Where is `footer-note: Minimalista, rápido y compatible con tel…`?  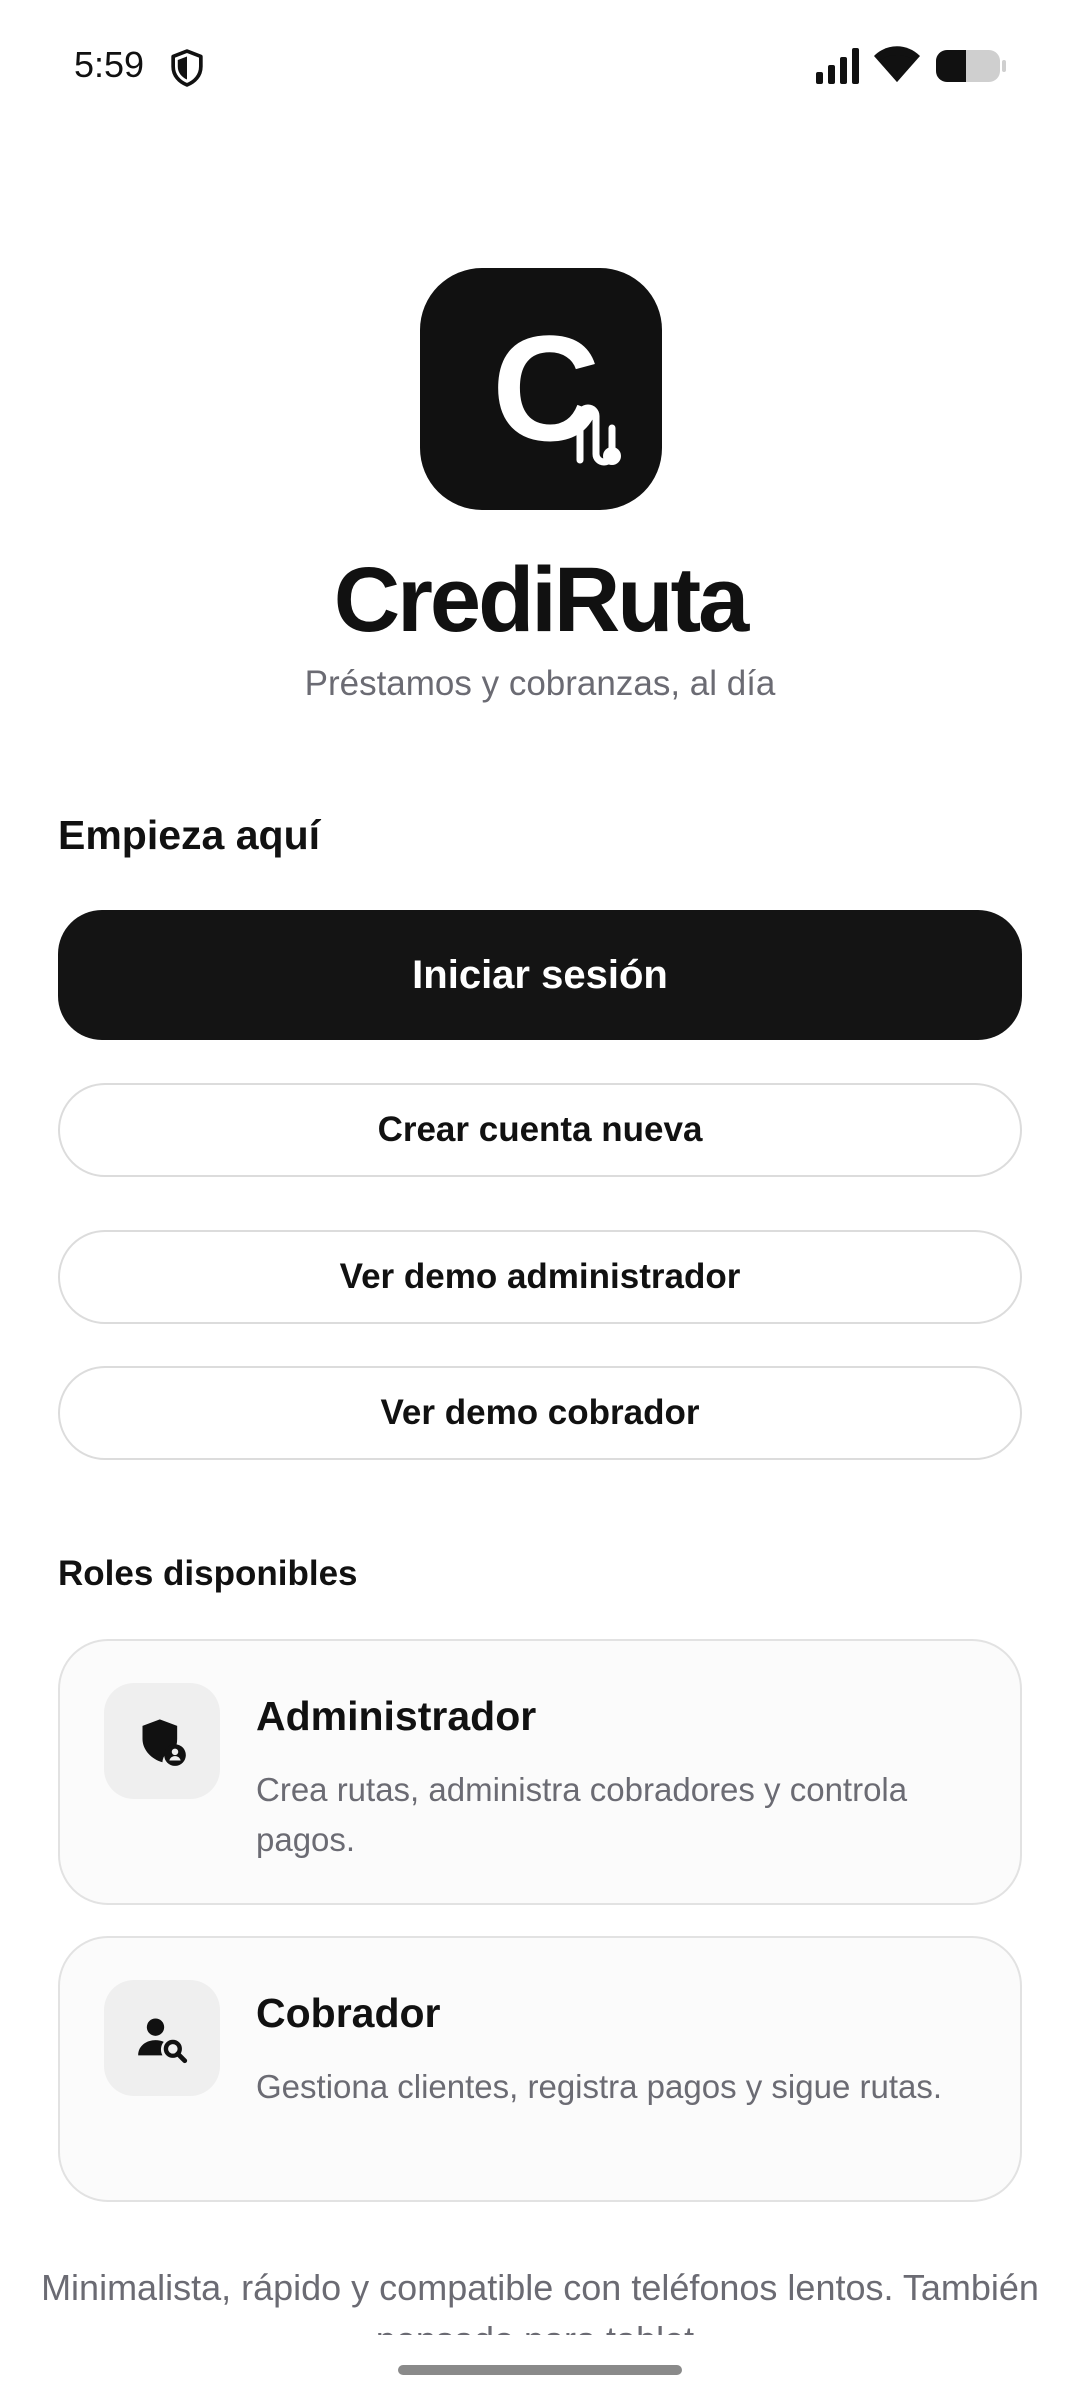
footer-note: Minimalista, rápido y compatible con tel… is located at coordinates (540, 2313).